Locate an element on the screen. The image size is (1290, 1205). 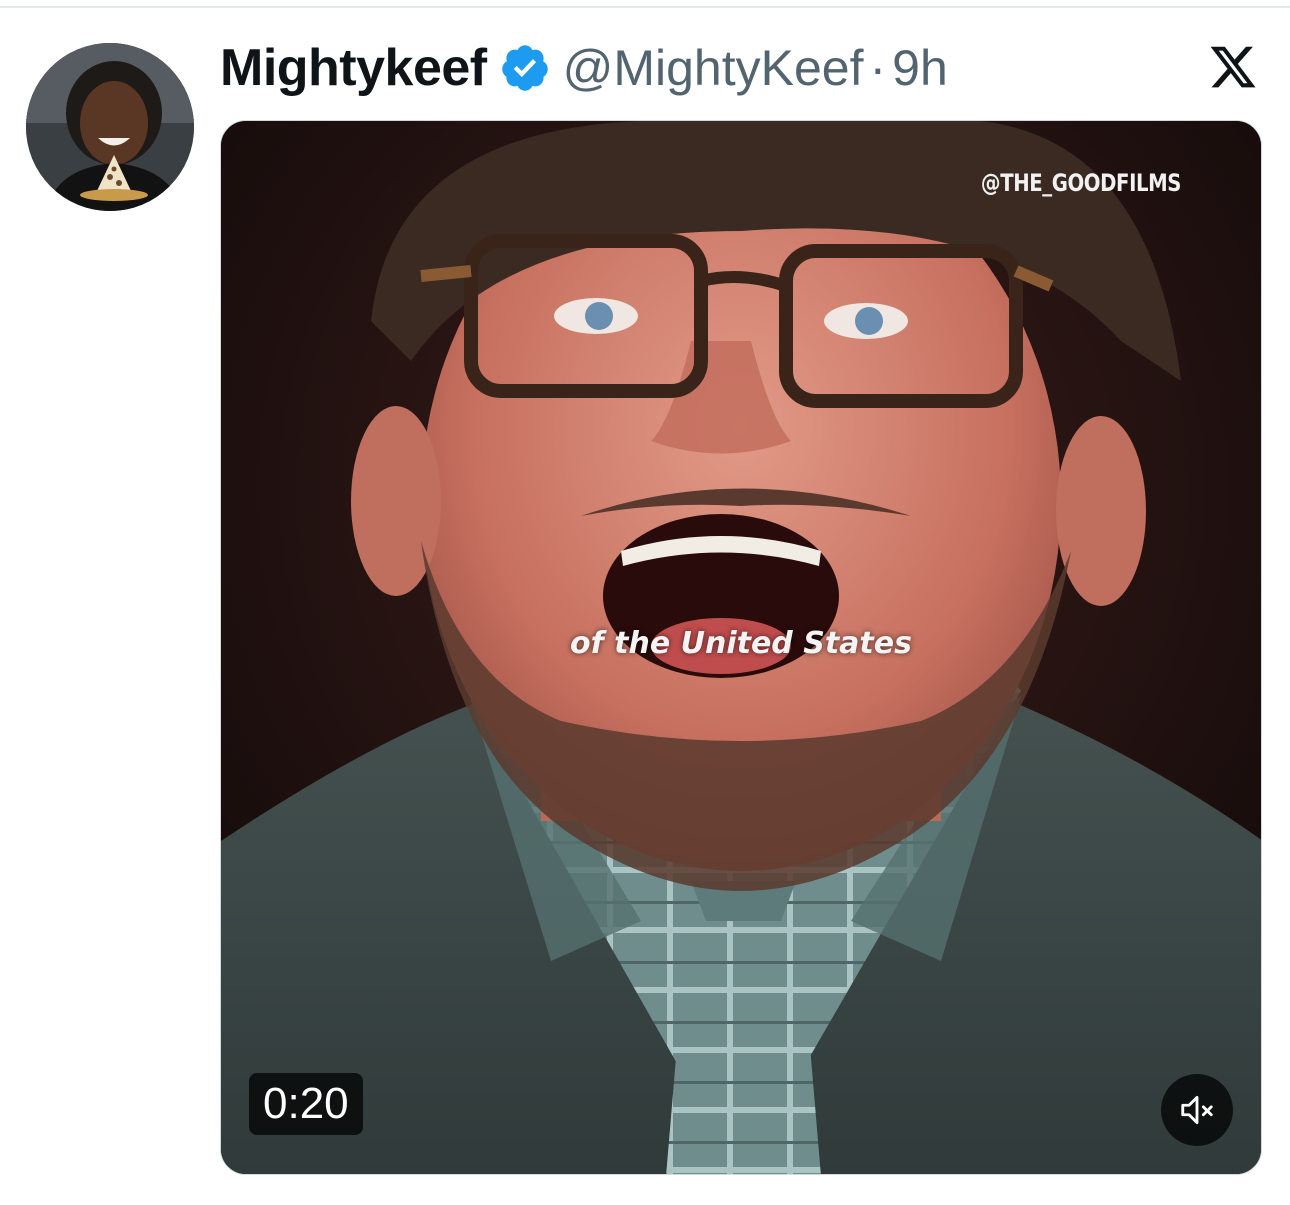
avatar-photo is located at coordinates (110, 127).